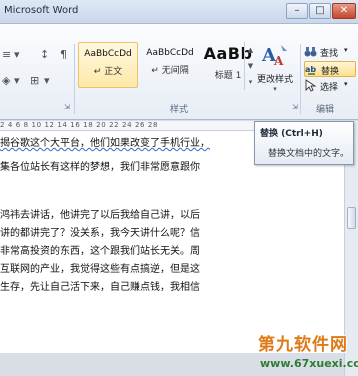  Describe the element at coordinates (179, 110) in the screenshot. I see `styles-group-label: 样式` at that location.